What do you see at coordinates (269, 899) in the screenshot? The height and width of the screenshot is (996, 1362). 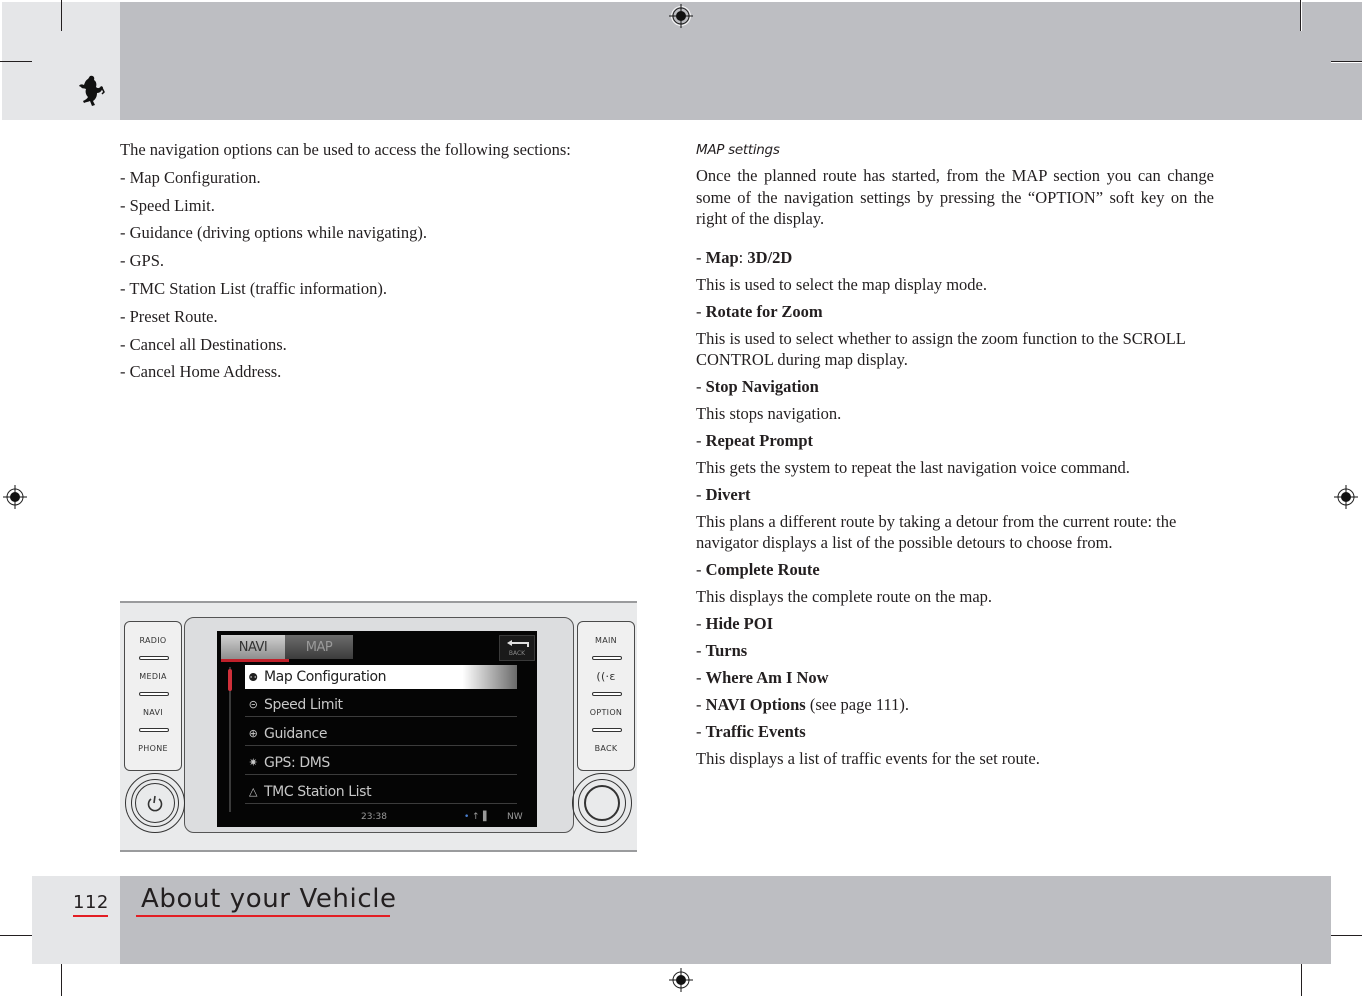 I see `section-title: About your Vehicle` at bounding box center [269, 899].